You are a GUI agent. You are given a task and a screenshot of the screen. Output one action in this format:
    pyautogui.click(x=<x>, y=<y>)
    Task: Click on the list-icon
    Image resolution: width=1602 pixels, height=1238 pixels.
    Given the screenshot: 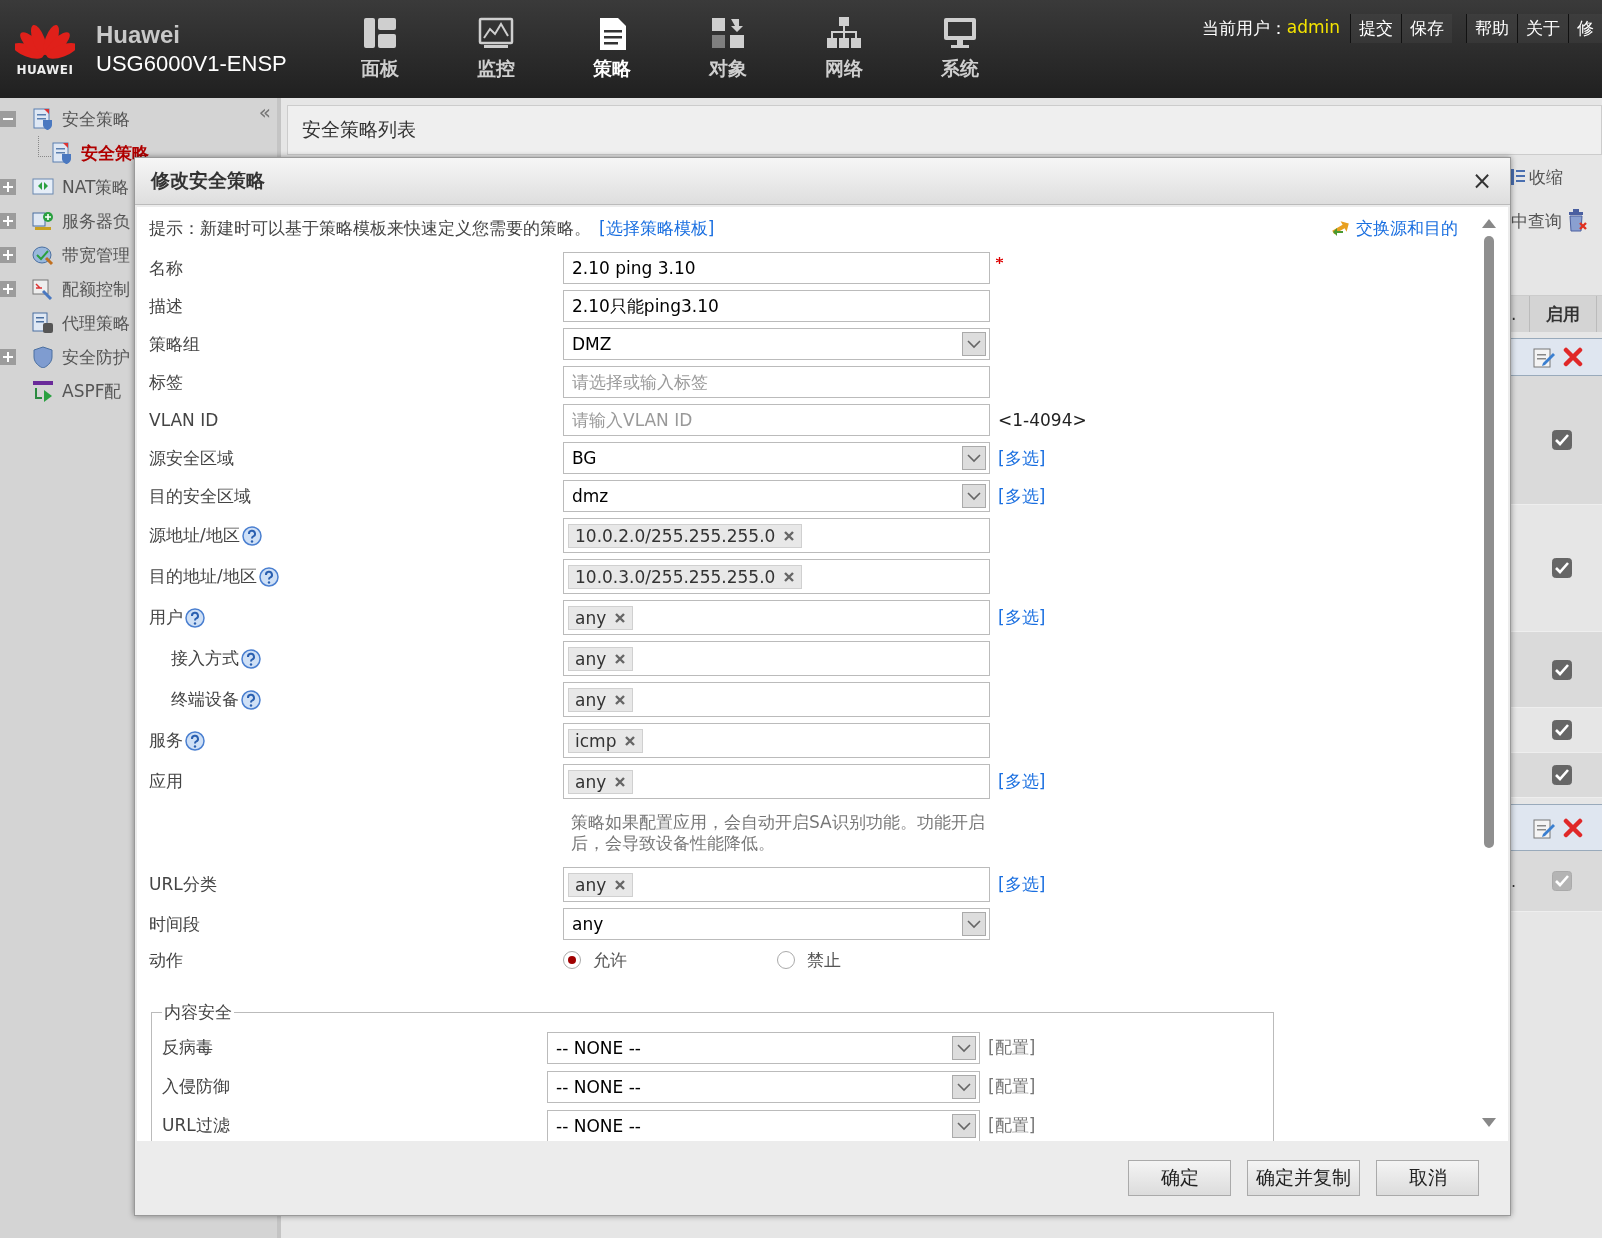 What is the action you would take?
    pyautogui.click(x=1518, y=177)
    